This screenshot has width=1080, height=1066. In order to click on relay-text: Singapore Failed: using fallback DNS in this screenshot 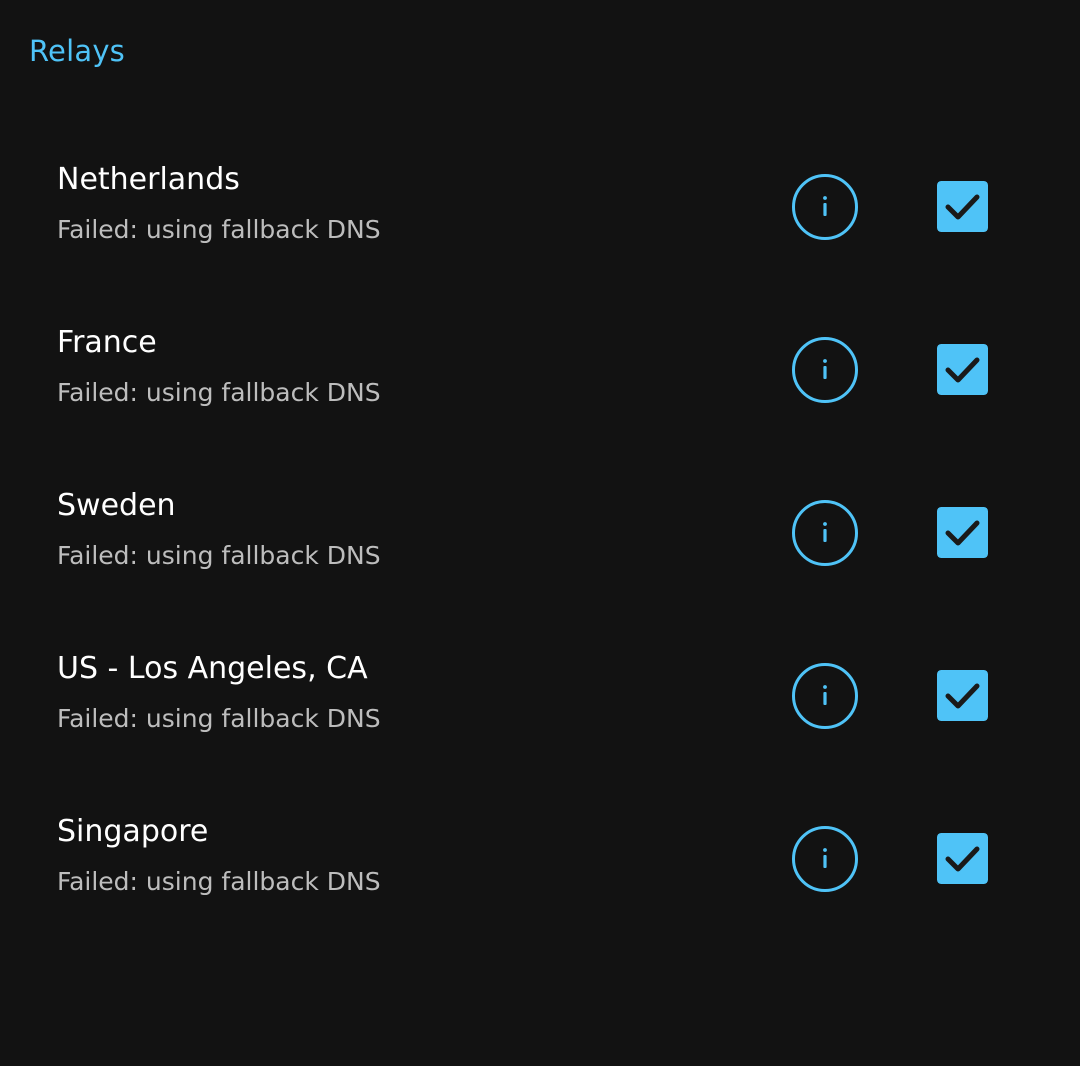, I will do `click(219, 856)`.